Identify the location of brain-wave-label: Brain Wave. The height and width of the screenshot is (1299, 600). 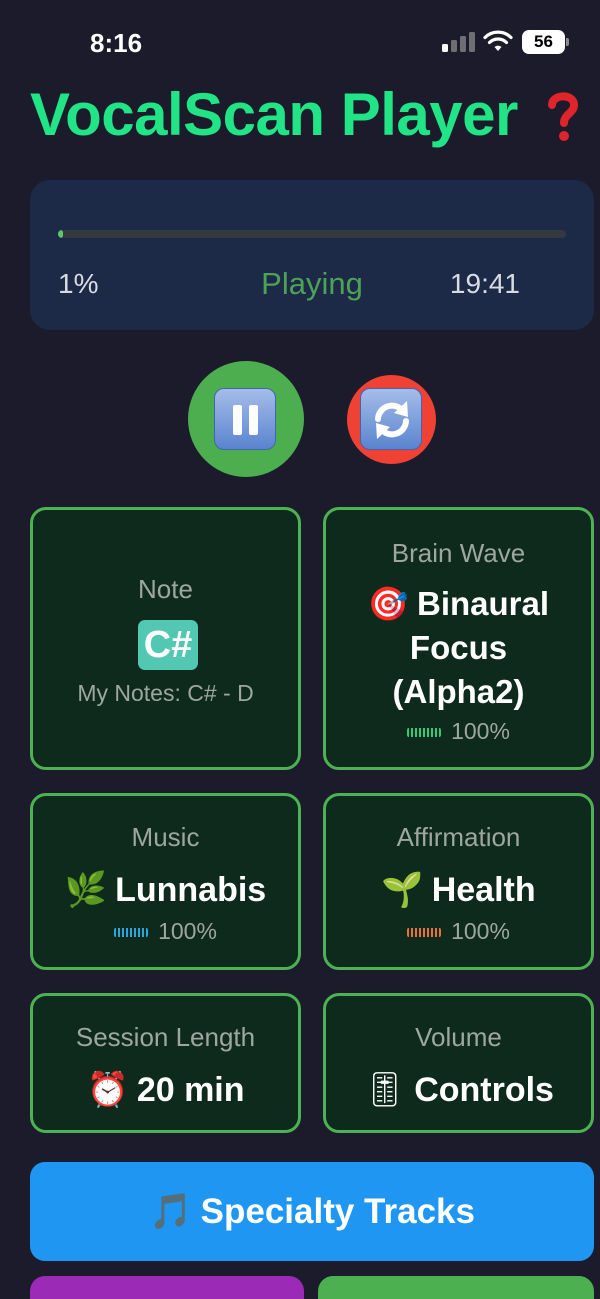
(458, 553).